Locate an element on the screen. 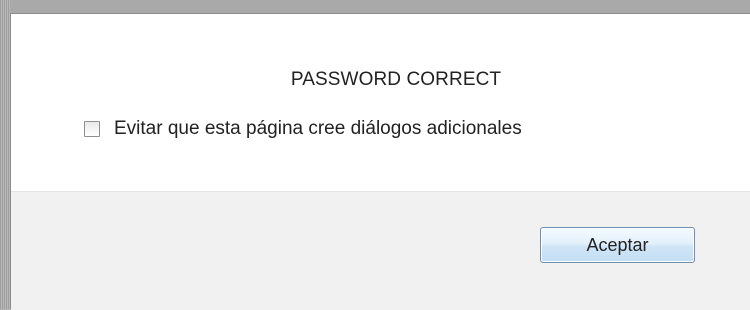 This screenshot has height=310, width=750. page-backdrop-left is located at coordinates (5, 154).